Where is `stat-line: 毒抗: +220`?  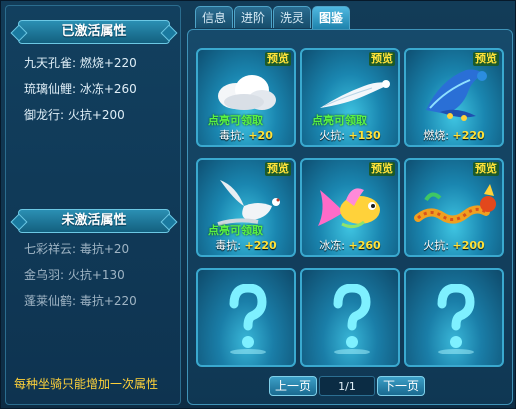 stat-line: 毒抗: +220 is located at coordinates (246, 245).